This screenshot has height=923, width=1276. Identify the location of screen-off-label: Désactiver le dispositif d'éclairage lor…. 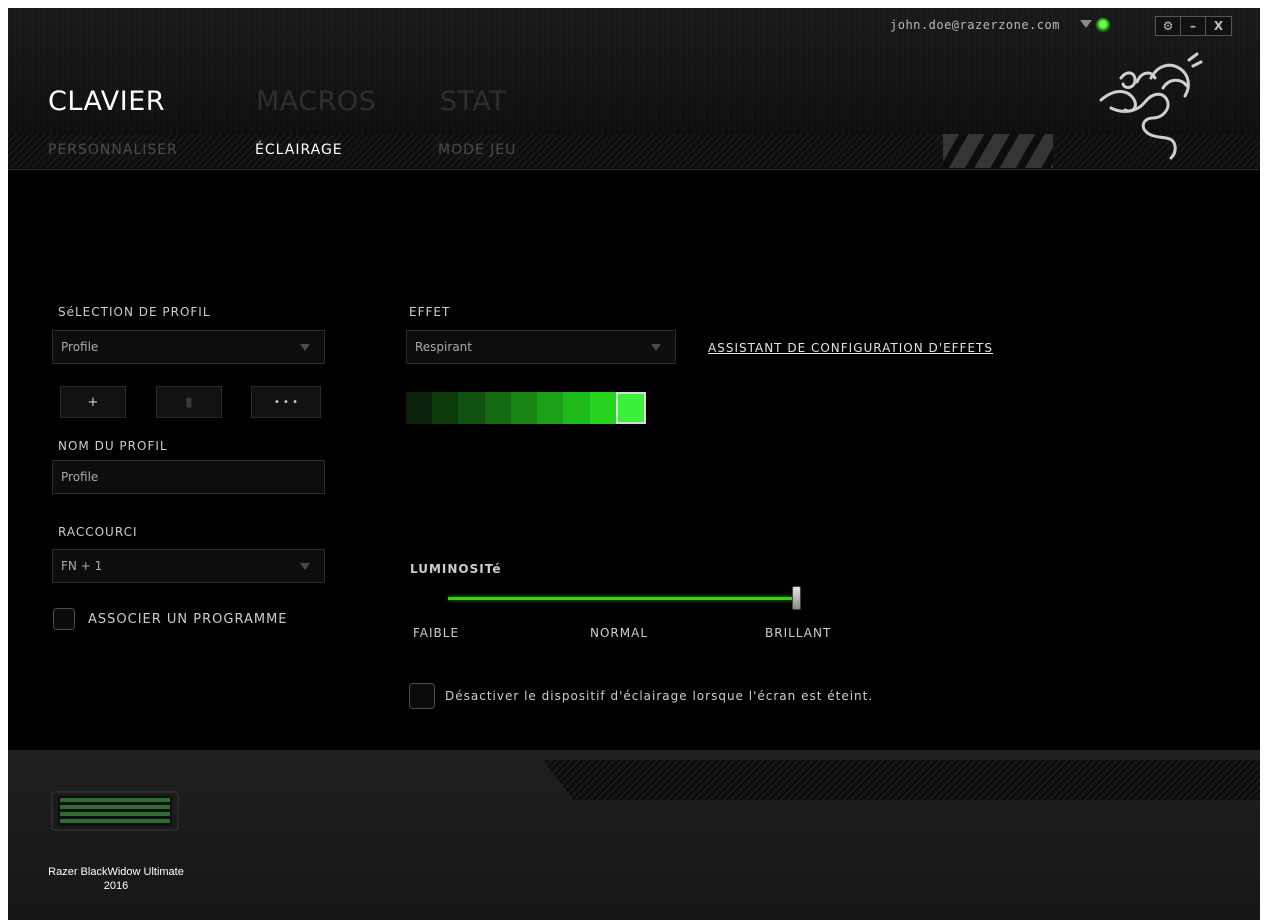
(659, 696).